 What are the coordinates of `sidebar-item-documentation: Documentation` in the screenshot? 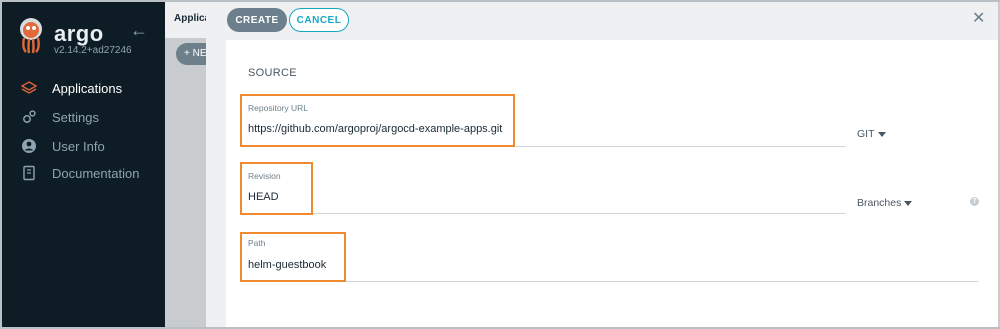 It's located at (90, 173).